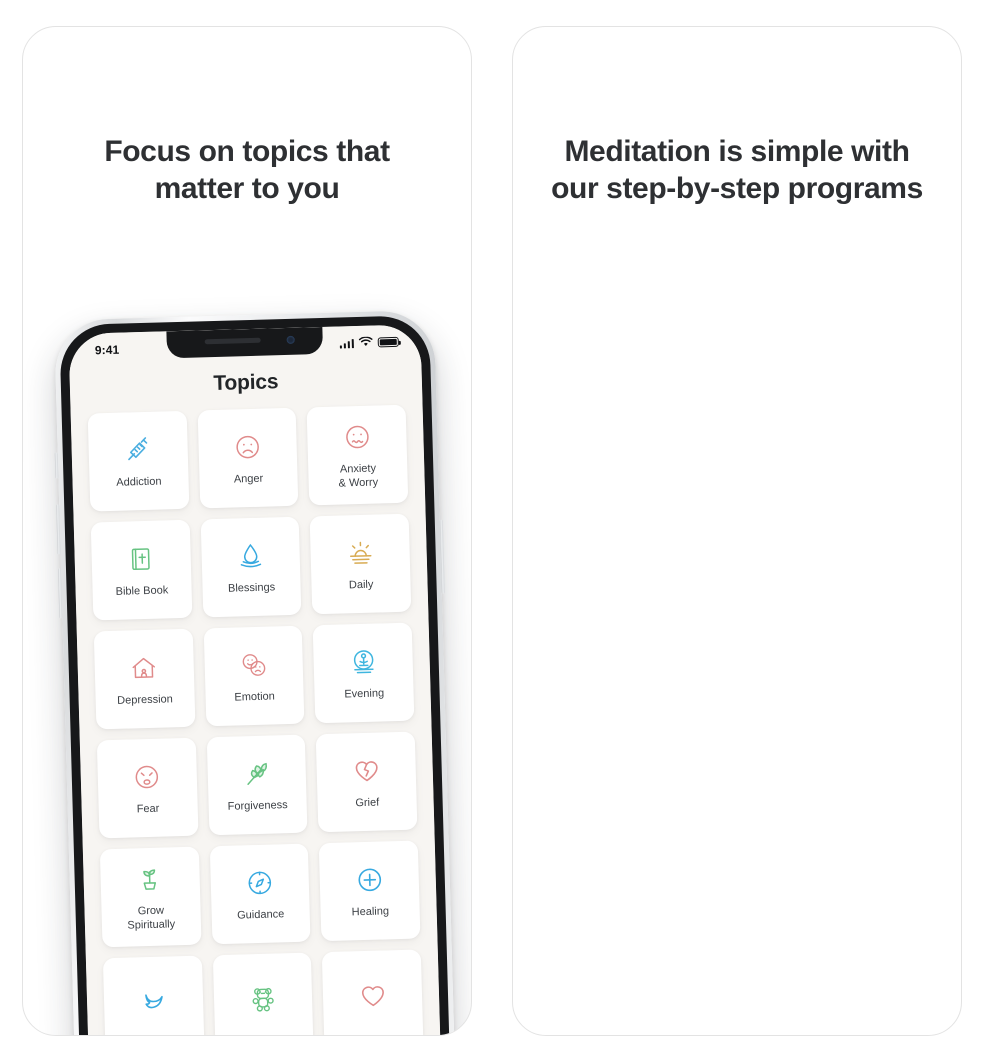 This screenshot has width=982, height=1040. I want to click on topic-card-dove, so click(153, 995).